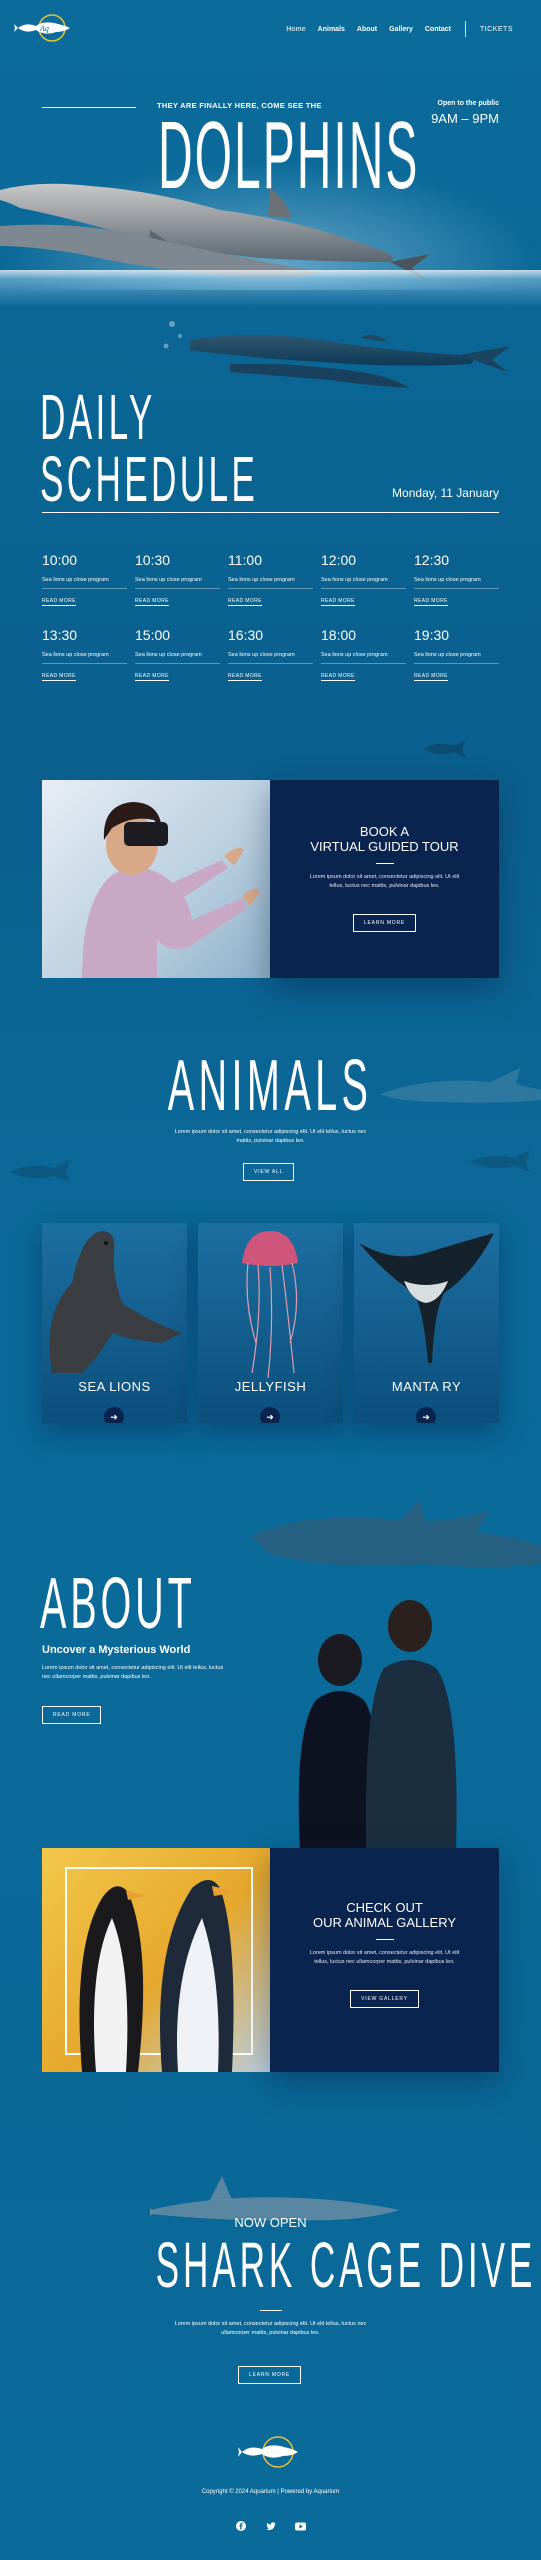 The width and height of the screenshot is (541, 2560). I want to click on penguins-image, so click(156, 1960).